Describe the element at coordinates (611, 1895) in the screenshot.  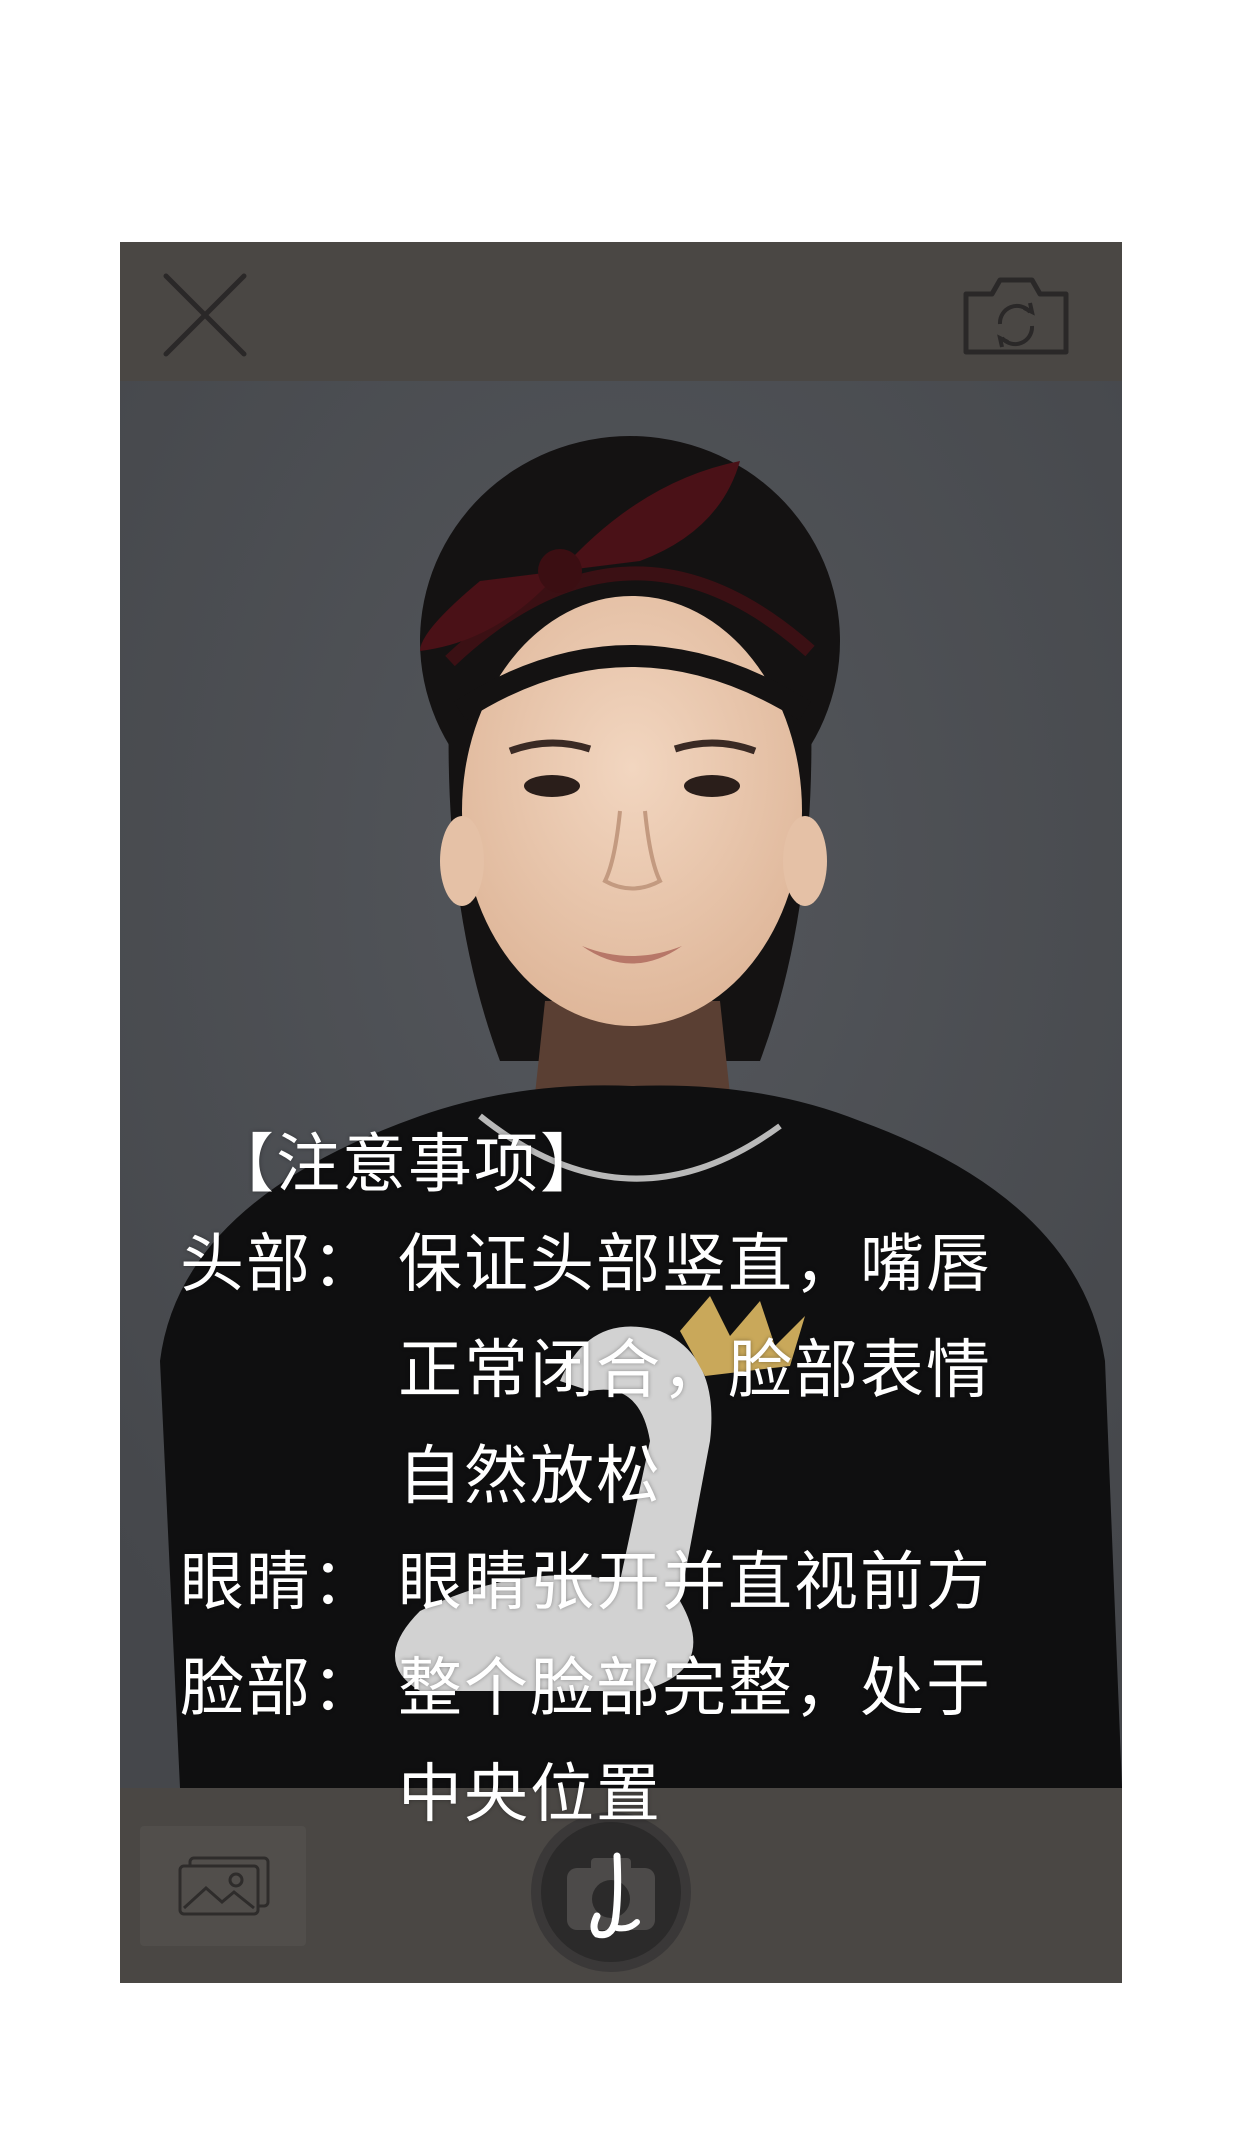
I see `camera-shutter-icon` at that location.